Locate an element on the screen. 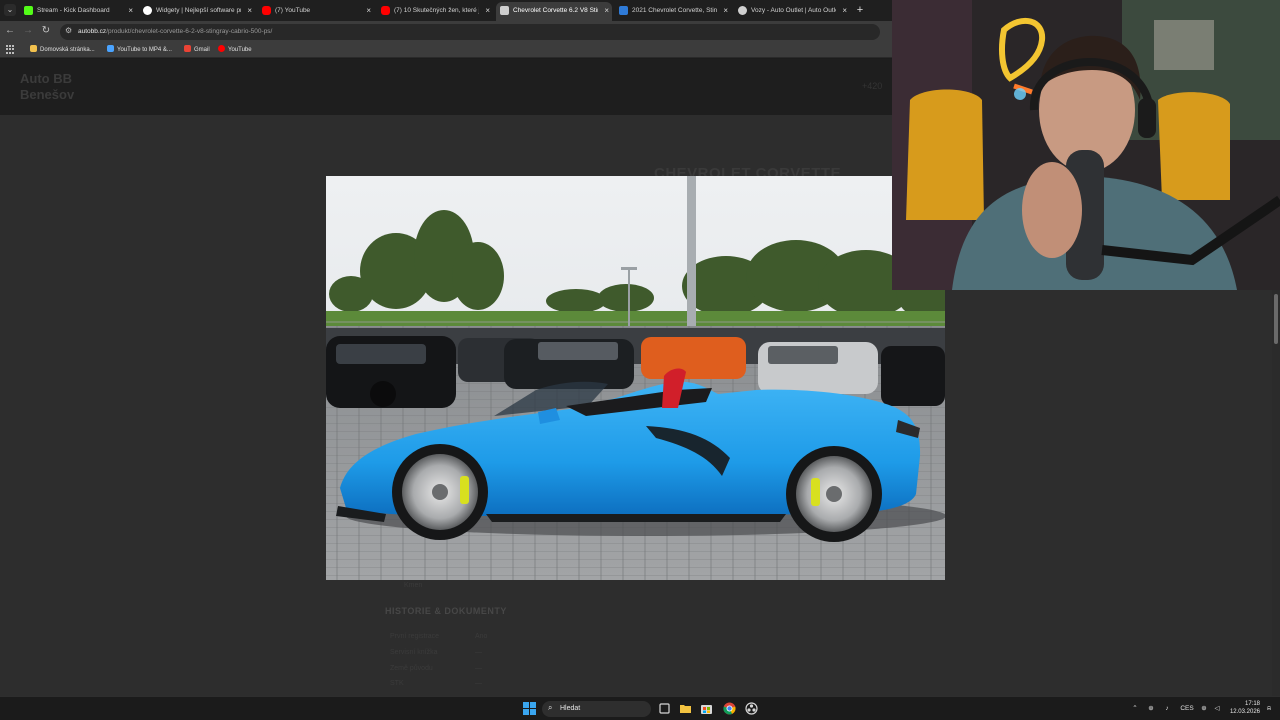 The image size is (1280, 720). url-domain: autobb.cz is located at coordinates (92, 31).